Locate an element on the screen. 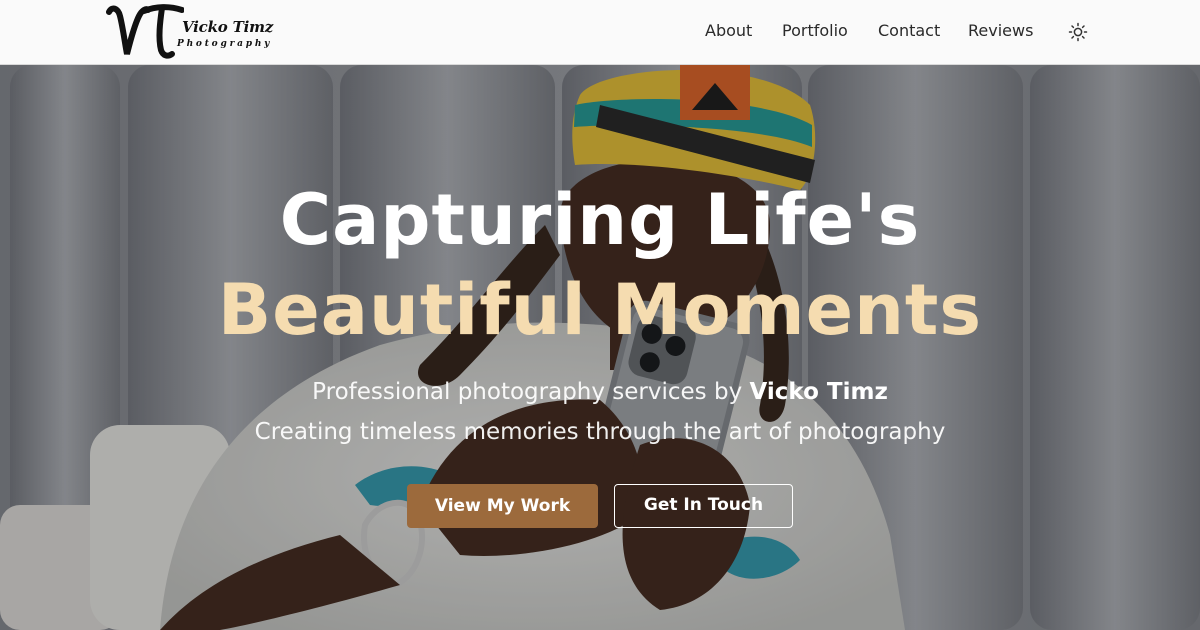 The image size is (1200, 630). brand-logo: Vicko Timz Photography is located at coordinates (189, 32).